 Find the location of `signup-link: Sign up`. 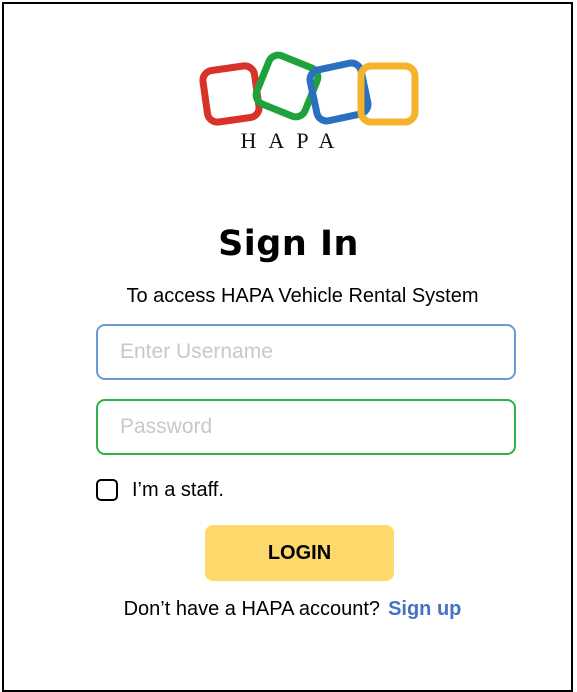

signup-link: Sign up is located at coordinates (424, 609).